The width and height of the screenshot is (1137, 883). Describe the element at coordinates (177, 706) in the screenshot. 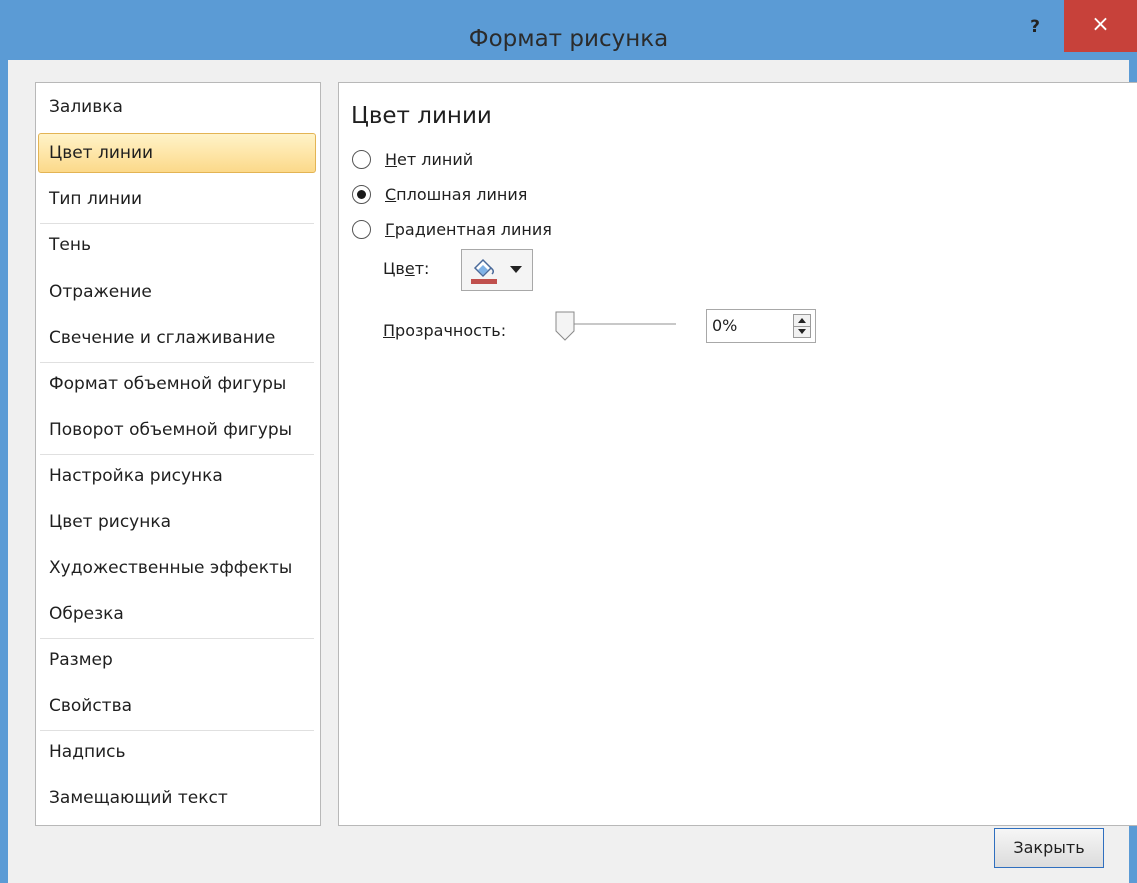

I see `sidebar-item-properties: Свойства` at that location.